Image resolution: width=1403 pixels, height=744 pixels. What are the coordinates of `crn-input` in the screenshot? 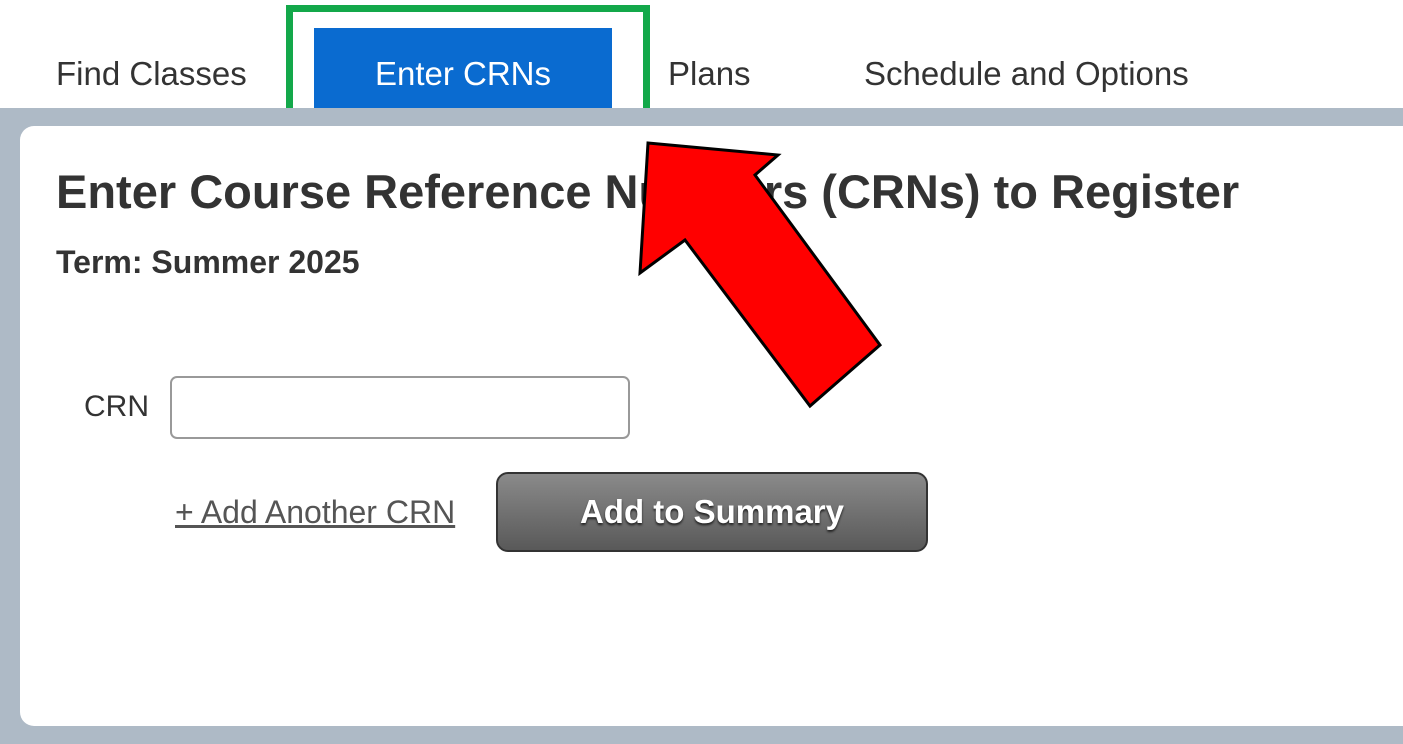 It's located at (400, 407).